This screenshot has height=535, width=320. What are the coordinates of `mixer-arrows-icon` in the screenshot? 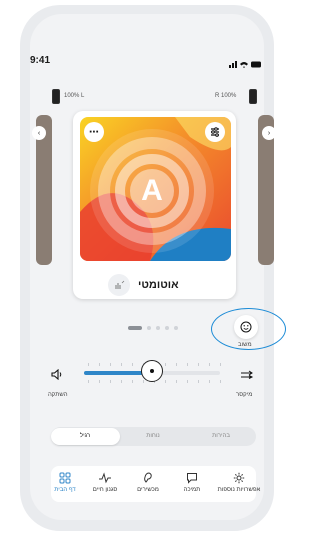 It's located at (247, 374).